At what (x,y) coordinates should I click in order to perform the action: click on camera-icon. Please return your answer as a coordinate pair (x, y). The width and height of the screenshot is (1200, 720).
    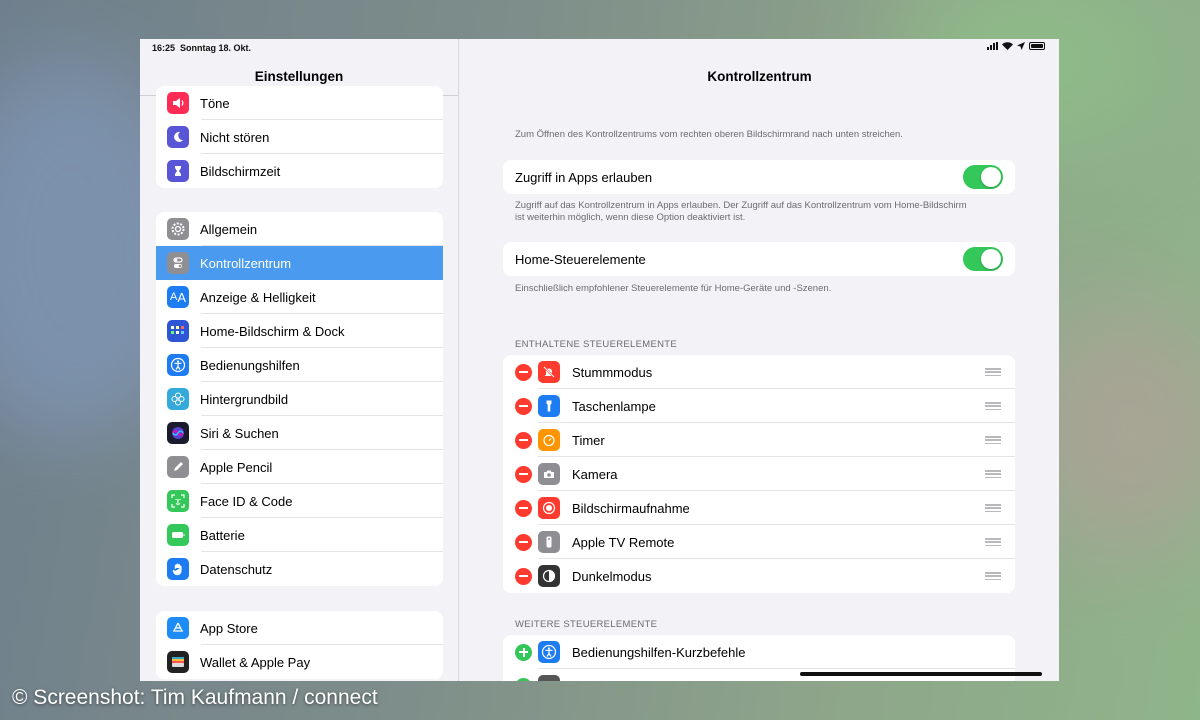
    Looking at the image, I should click on (549, 474).